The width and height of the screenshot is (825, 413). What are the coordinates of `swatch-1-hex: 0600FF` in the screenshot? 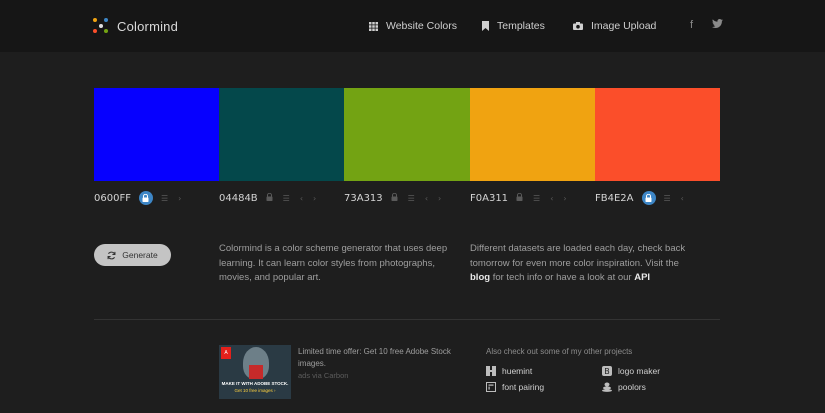 It's located at (112, 198).